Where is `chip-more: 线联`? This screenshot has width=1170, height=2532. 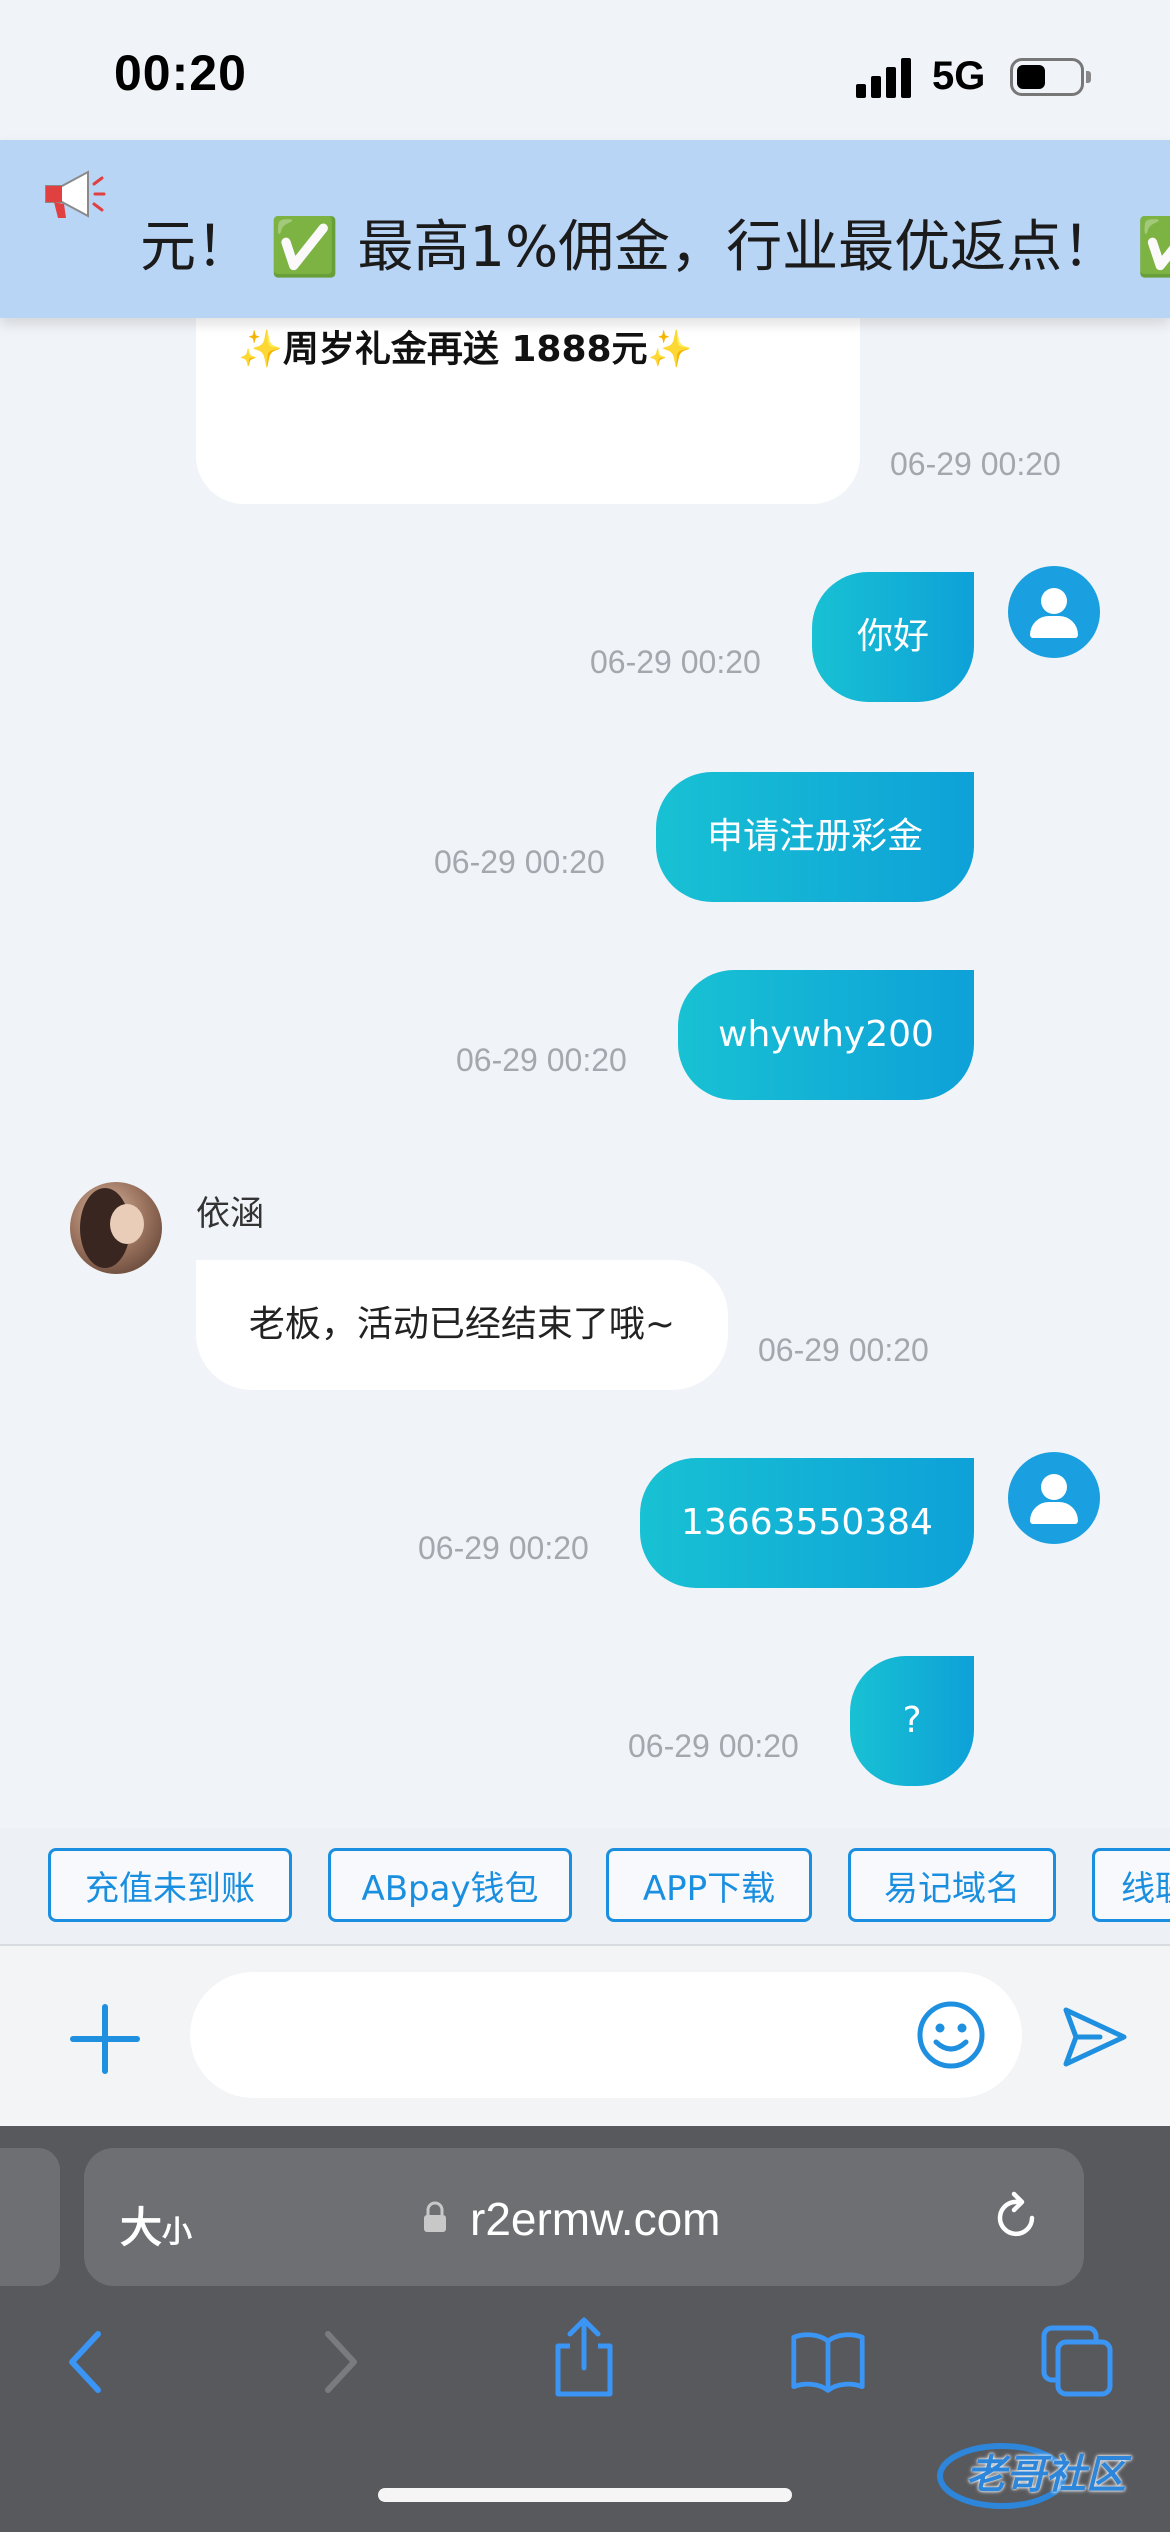
chip-more: 线联 is located at coordinates (1131, 1885).